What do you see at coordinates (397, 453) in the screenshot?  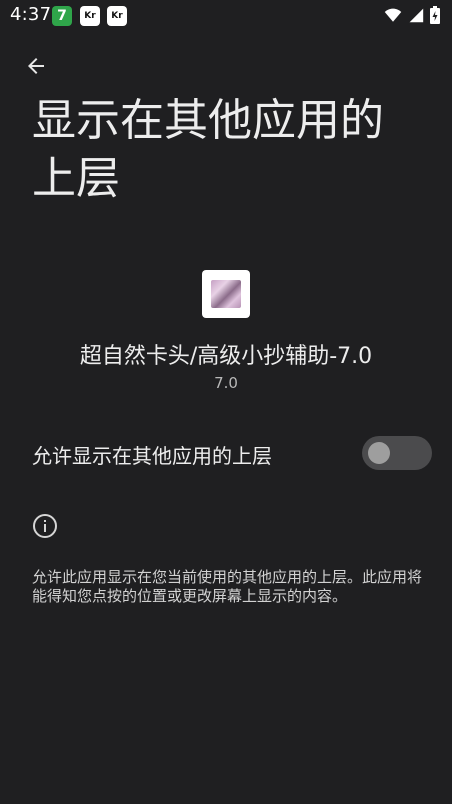 I see `overlay-permission-switch` at bounding box center [397, 453].